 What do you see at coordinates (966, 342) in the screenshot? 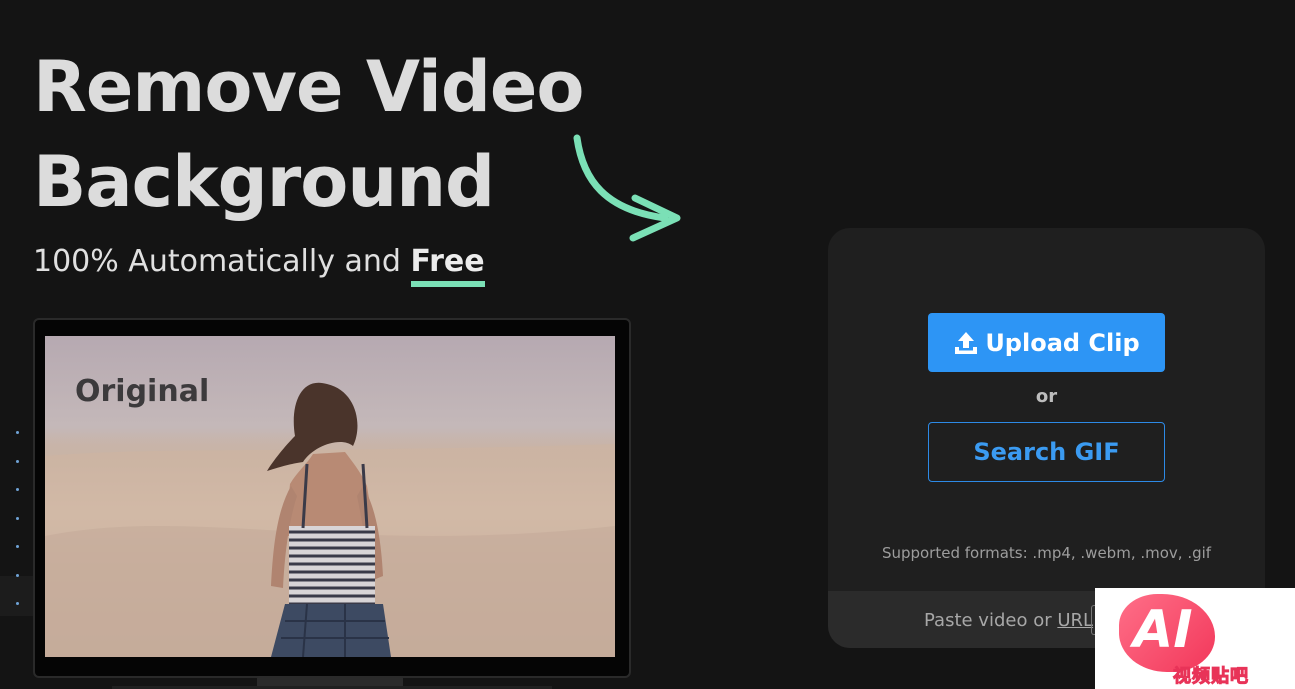
I see `upload-icon` at bounding box center [966, 342].